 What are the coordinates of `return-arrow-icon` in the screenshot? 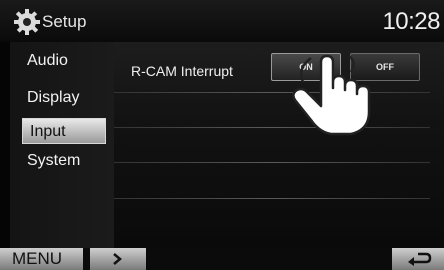 It's located at (420, 259).